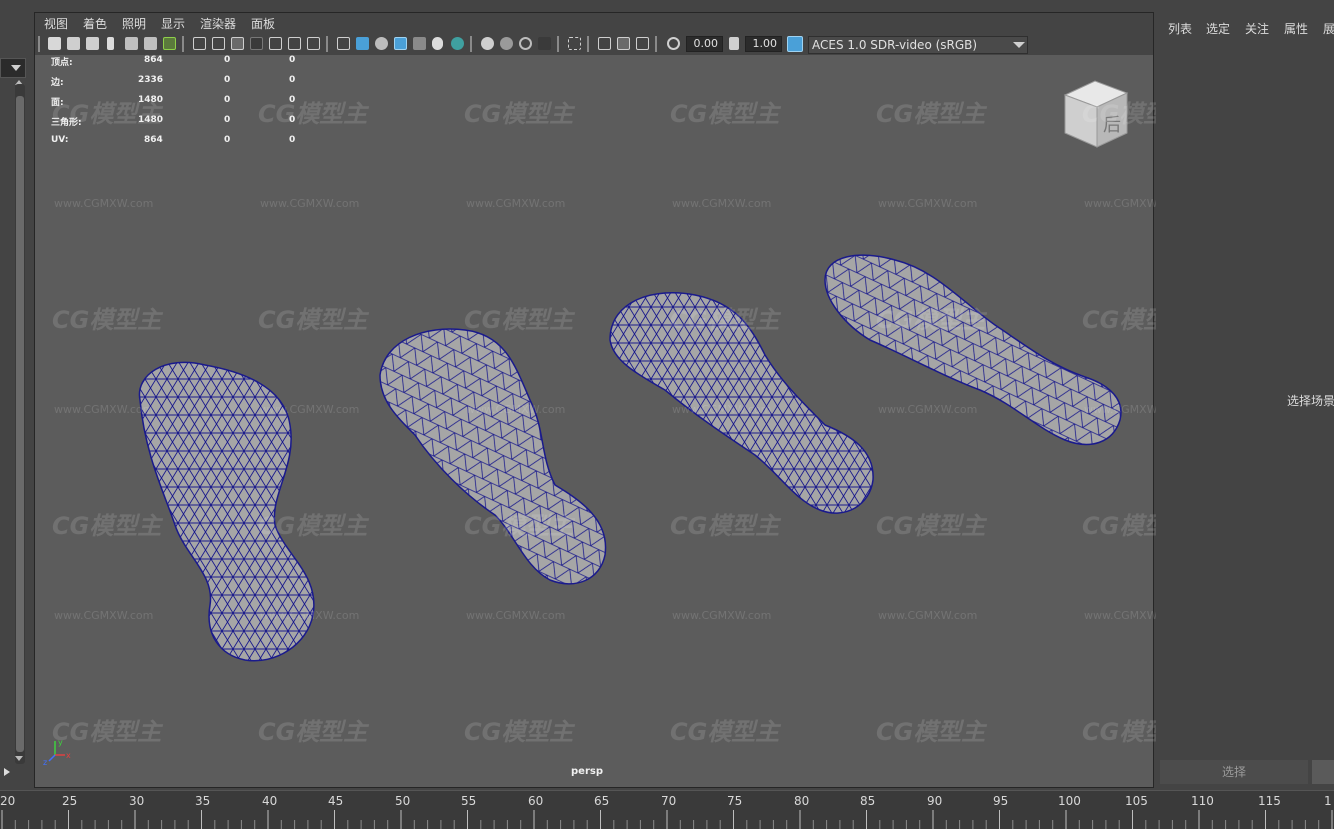 This screenshot has width=1334, height=829. Describe the element at coordinates (169, 43) in the screenshot. I see `grease-pencil-icon` at that location.